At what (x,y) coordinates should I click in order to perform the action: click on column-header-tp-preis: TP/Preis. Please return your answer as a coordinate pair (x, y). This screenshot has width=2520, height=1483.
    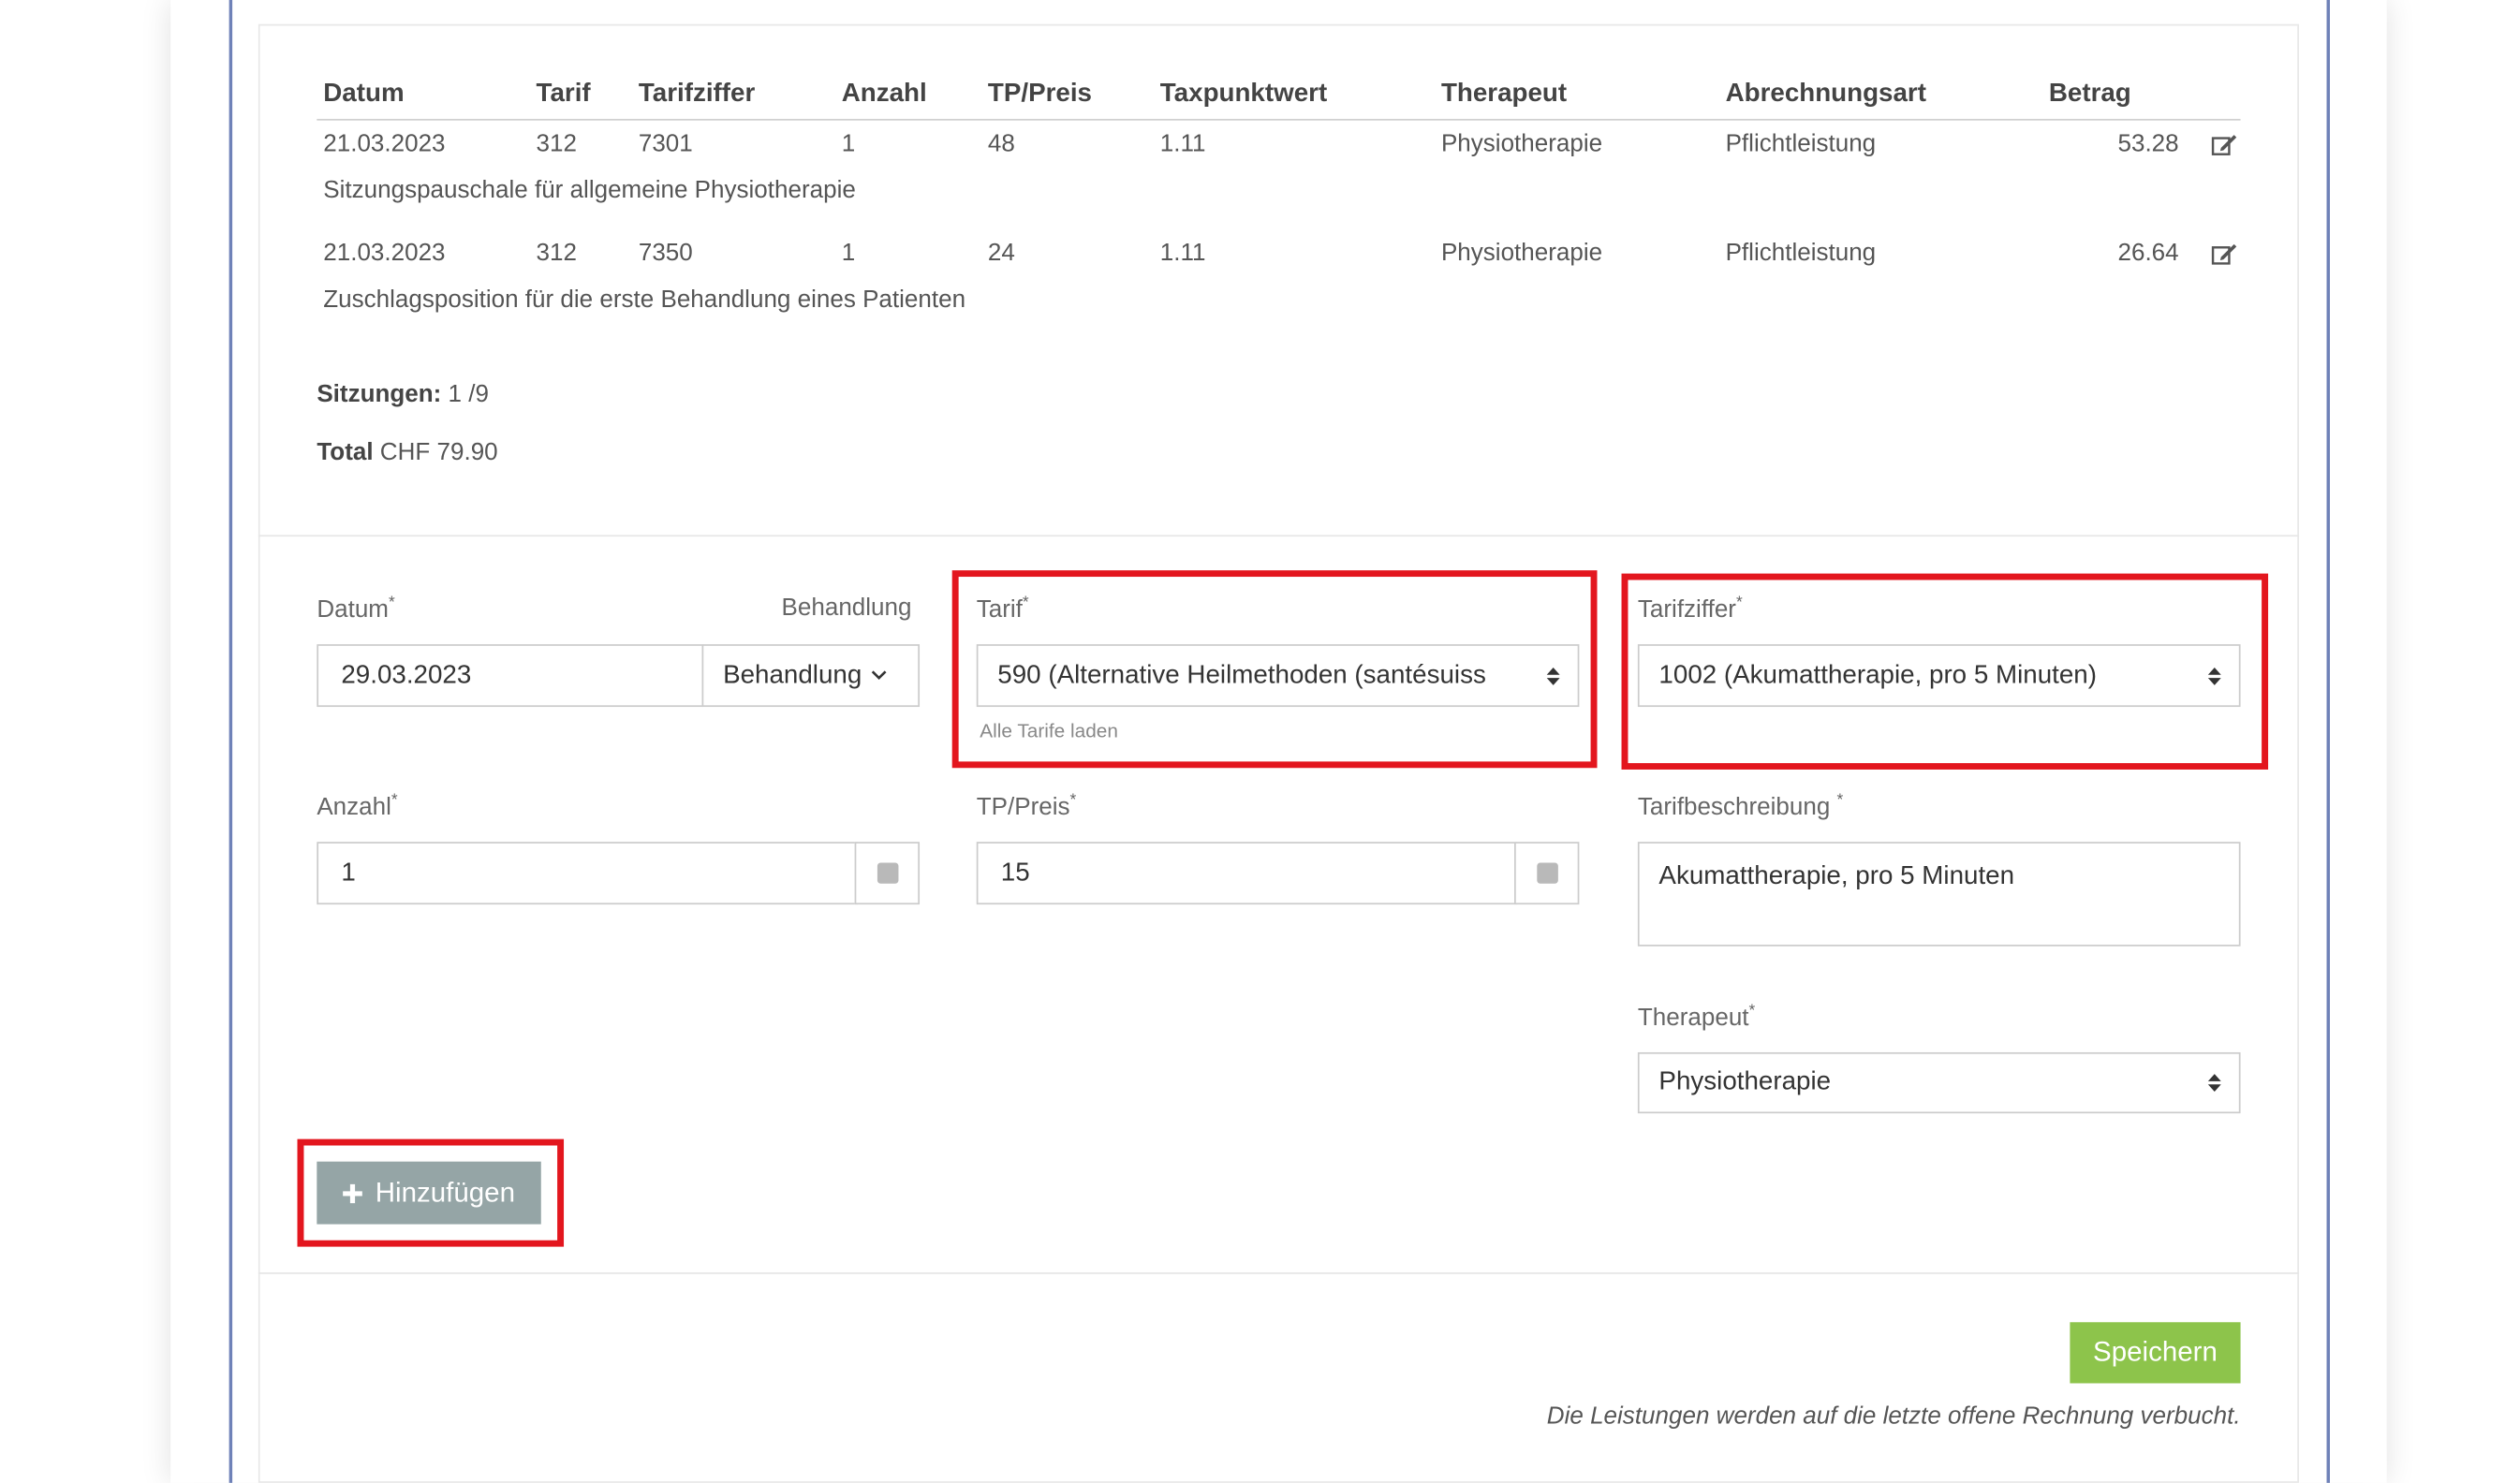
    Looking at the image, I should click on (1039, 94).